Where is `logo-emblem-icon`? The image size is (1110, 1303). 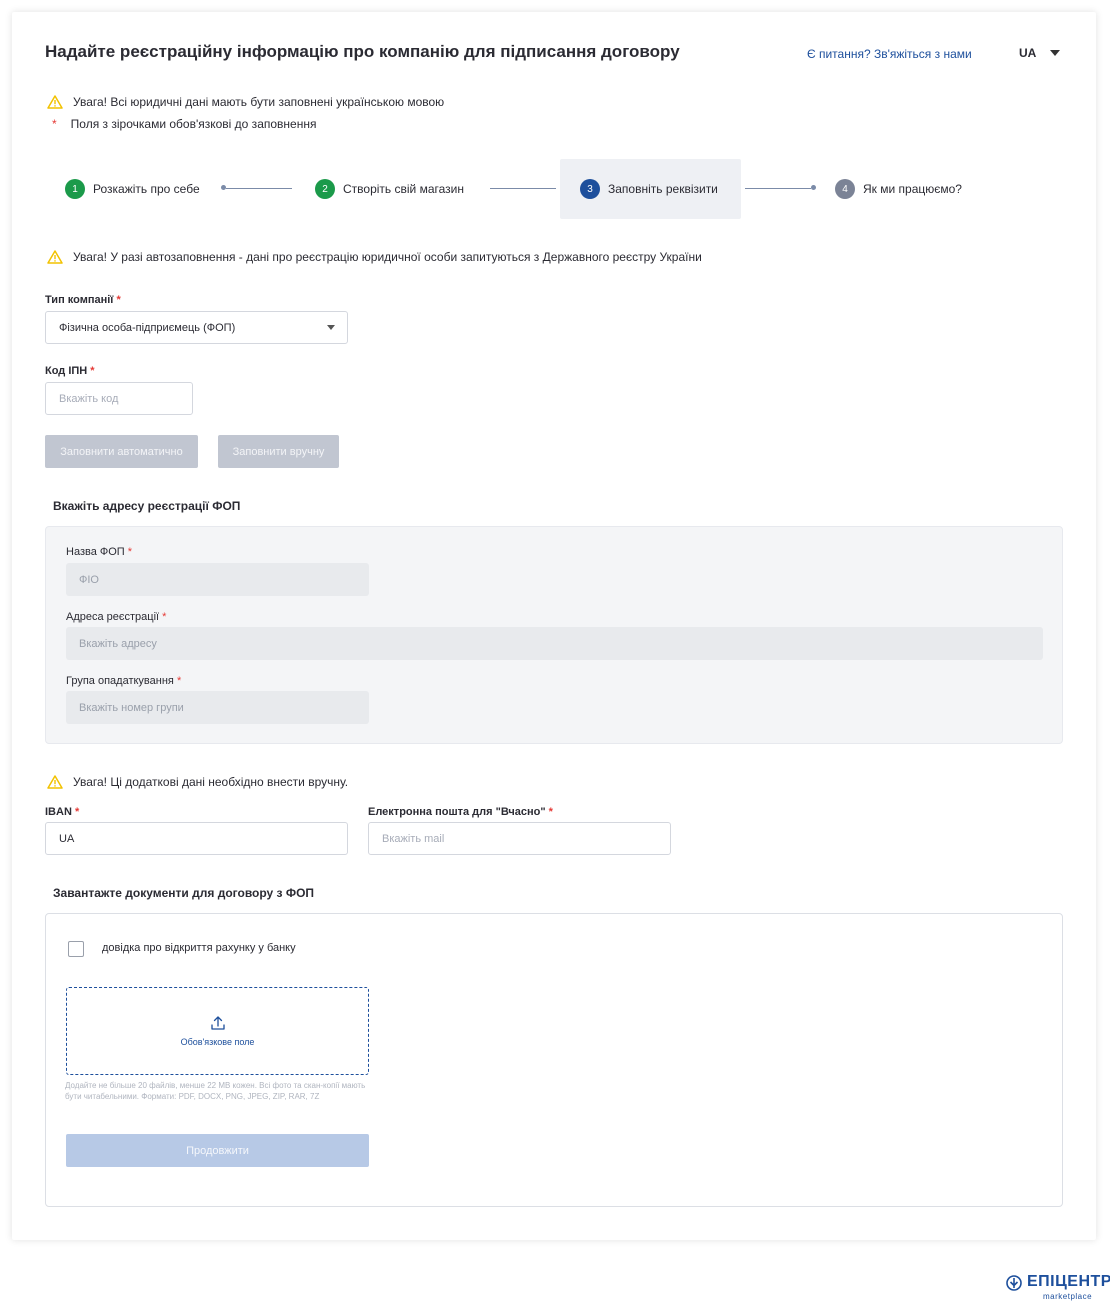 logo-emblem-icon is located at coordinates (1014, 1283).